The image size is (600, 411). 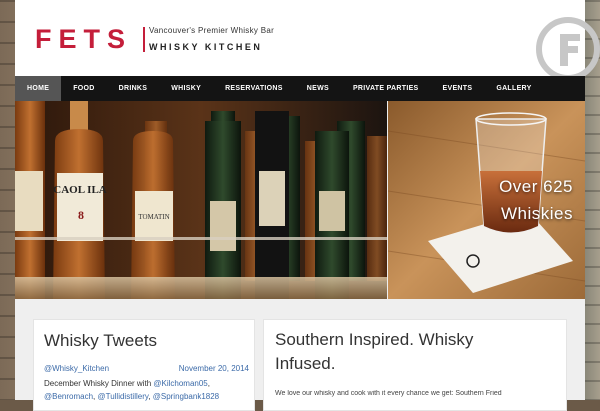 What do you see at coordinates (144, 39) in the screenshot?
I see `logo-divider` at bounding box center [144, 39].